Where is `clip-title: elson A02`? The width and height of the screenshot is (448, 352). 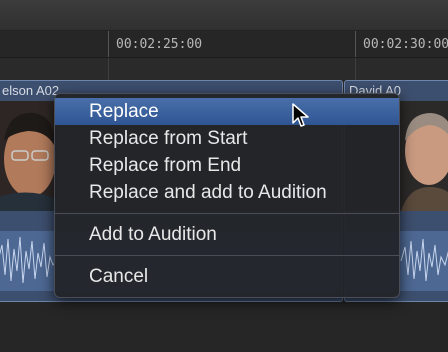 clip-title: elson A02 is located at coordinates (31, 90).